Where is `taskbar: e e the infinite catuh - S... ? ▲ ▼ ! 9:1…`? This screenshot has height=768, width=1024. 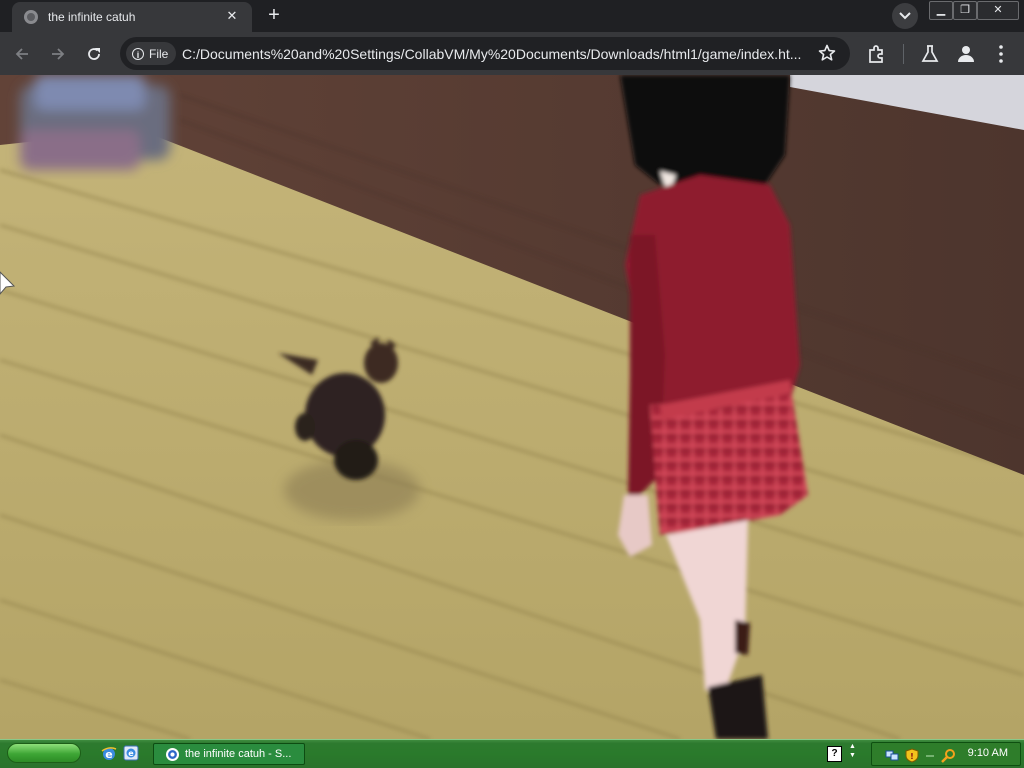 taskbar: e e the infinite catuh - S... ? ▲ ▼ ! 9:1… is located at coordinates (512, 753).